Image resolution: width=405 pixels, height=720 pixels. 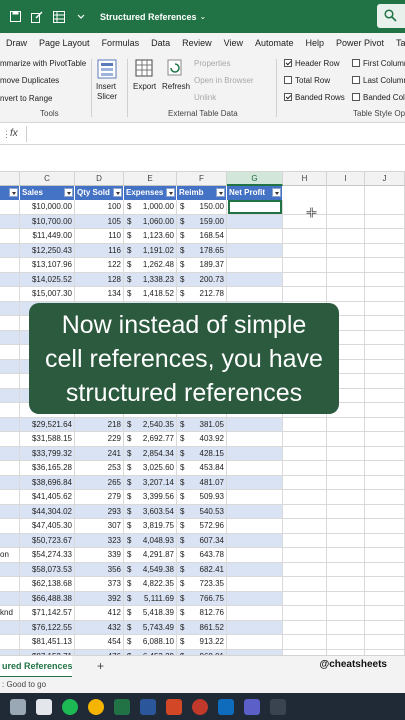 What do you see at coordinates (226, 706) in the screenshot?
I see `taskbar-outlook-icon` at bounding box center [226, 706].